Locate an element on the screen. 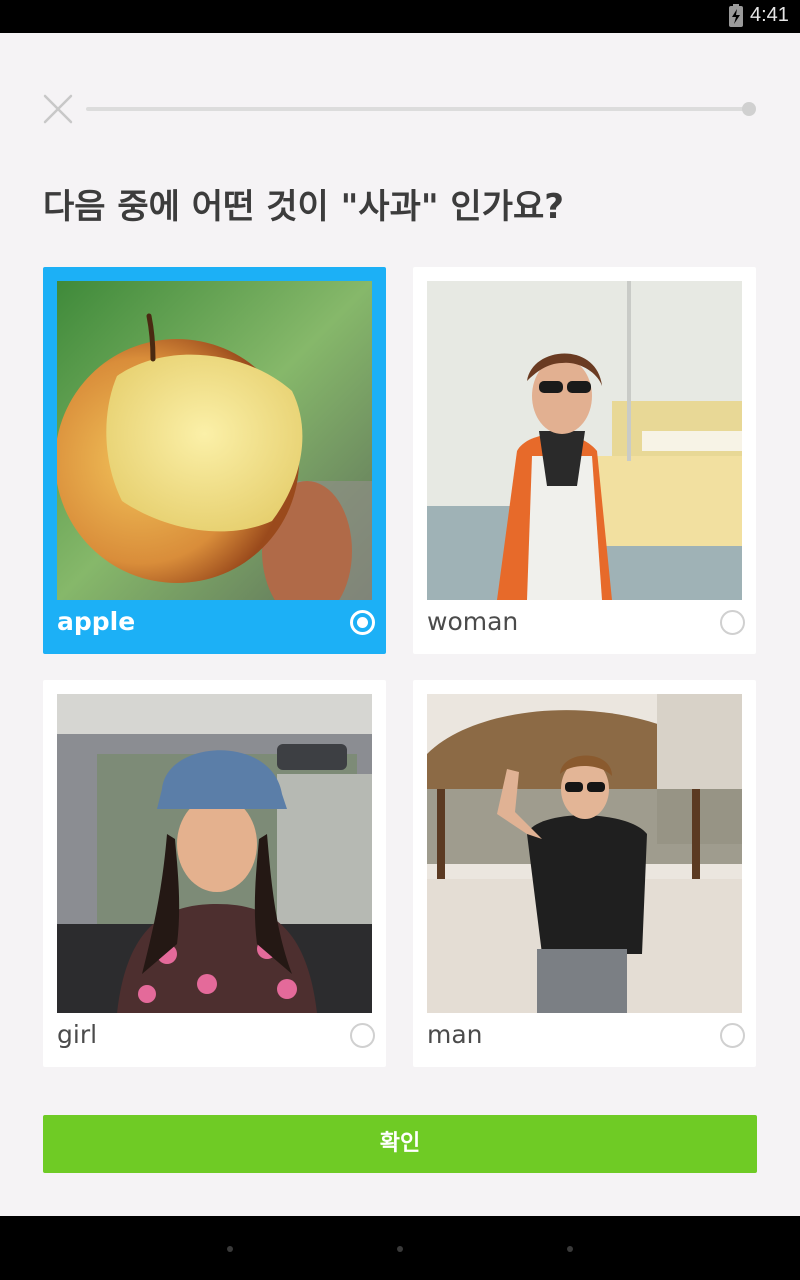 Image resolution: width=800 pixels, height=1280 pixels. progress-bar is located at coordinates (416, 109).